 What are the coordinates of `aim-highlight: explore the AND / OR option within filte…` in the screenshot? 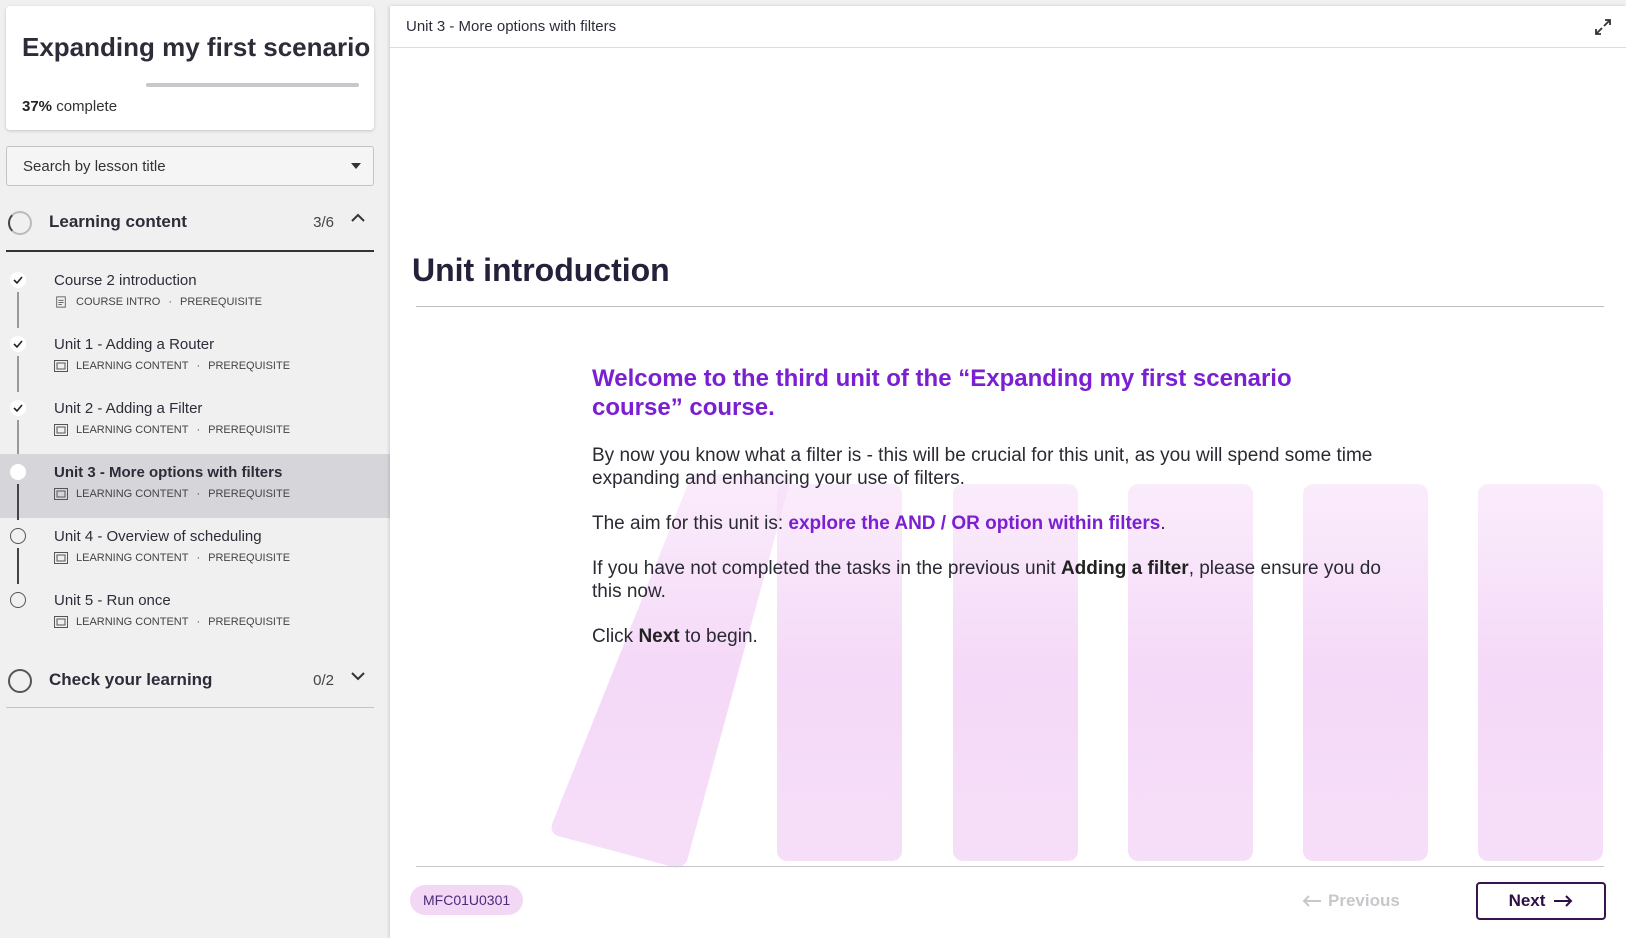 It's located at (974, 523).